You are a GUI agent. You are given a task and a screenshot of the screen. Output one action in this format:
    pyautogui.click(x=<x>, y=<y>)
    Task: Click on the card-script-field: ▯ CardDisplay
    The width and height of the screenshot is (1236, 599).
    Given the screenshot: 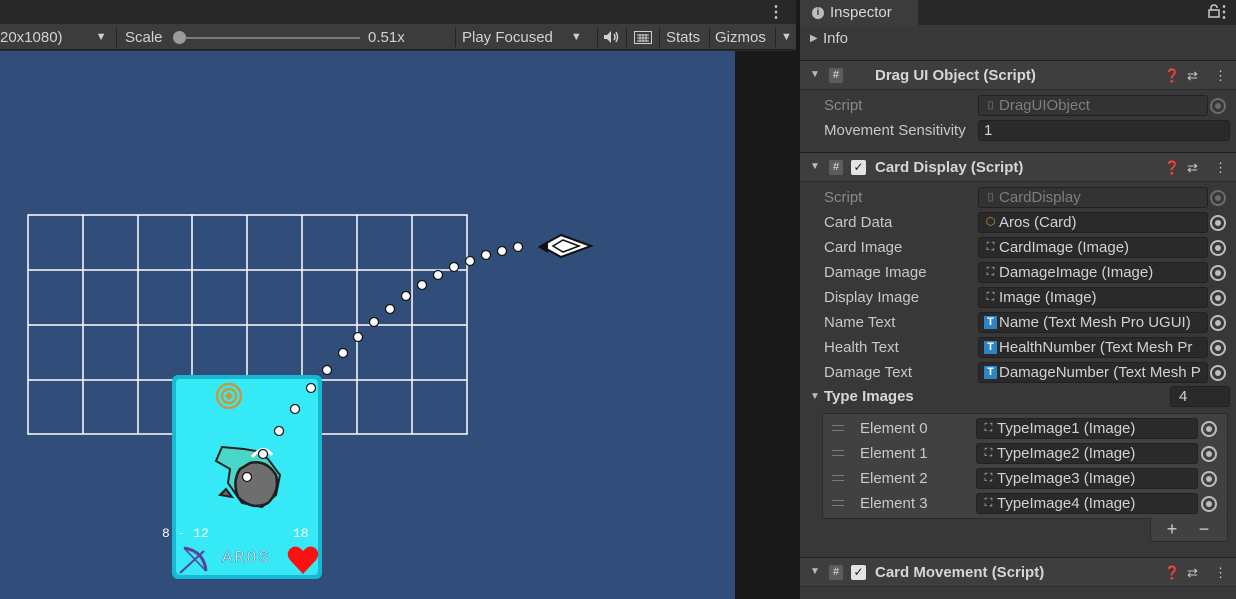 What is the action you would take?
    pyautogui.click(x=1093, y=197)
    